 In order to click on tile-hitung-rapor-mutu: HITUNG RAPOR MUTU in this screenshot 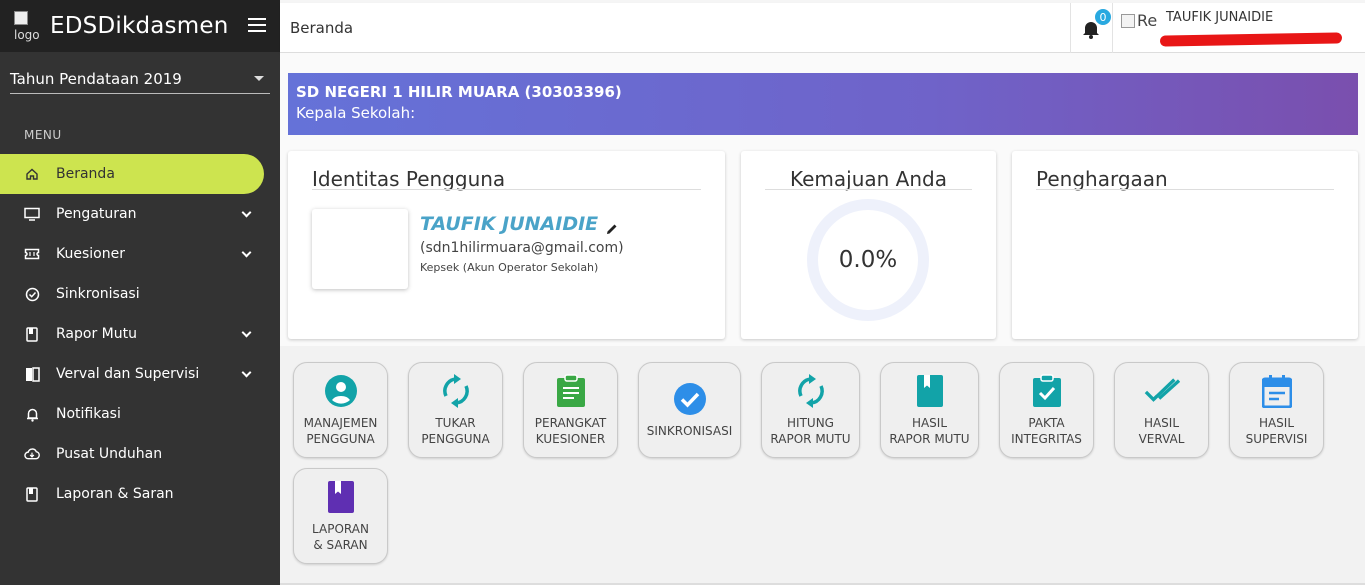, I will do `click(810, 410)`.